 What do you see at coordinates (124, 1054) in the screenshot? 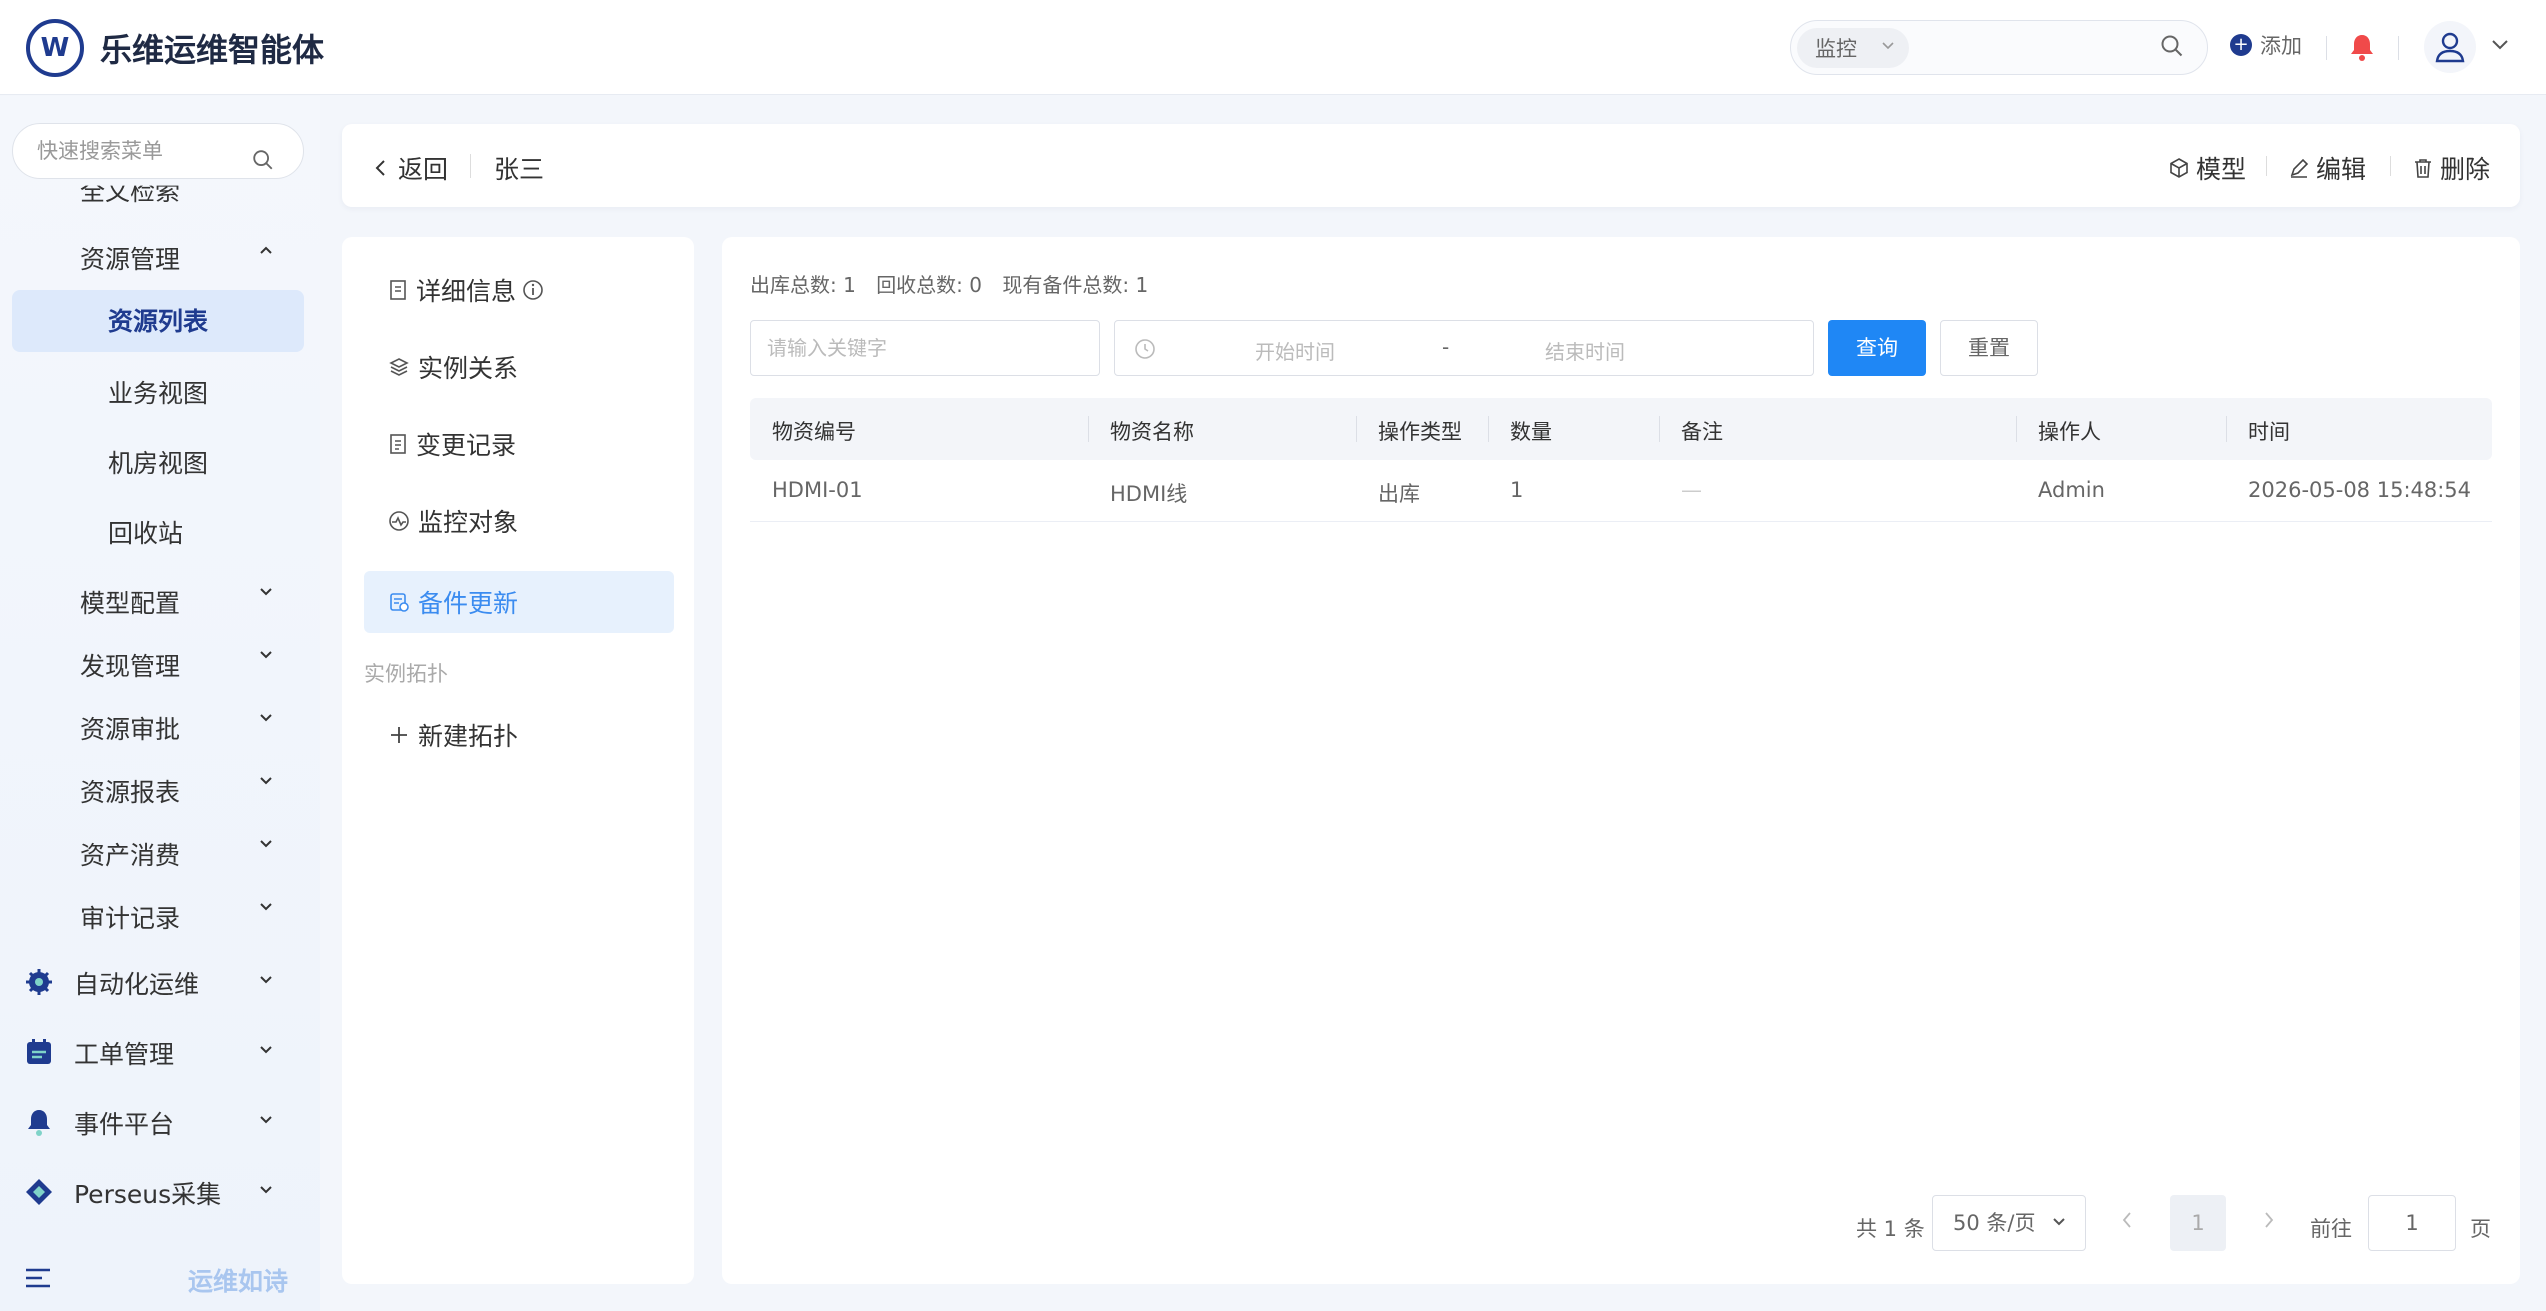
I see `sidebar-category-label: 工单管理` at bounding box center [124, 1054].